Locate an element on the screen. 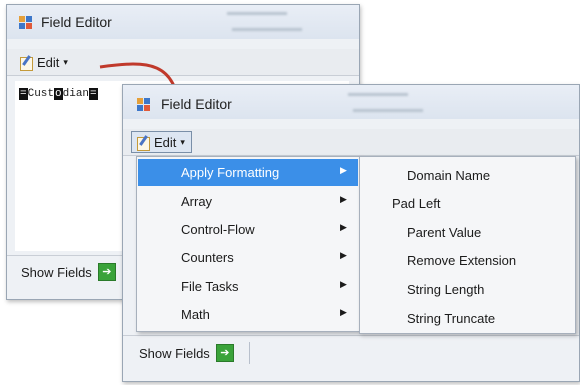 The height and width of the screenshot is (385, 580). menu-item-label: Array is located at coordinates (197, 201).